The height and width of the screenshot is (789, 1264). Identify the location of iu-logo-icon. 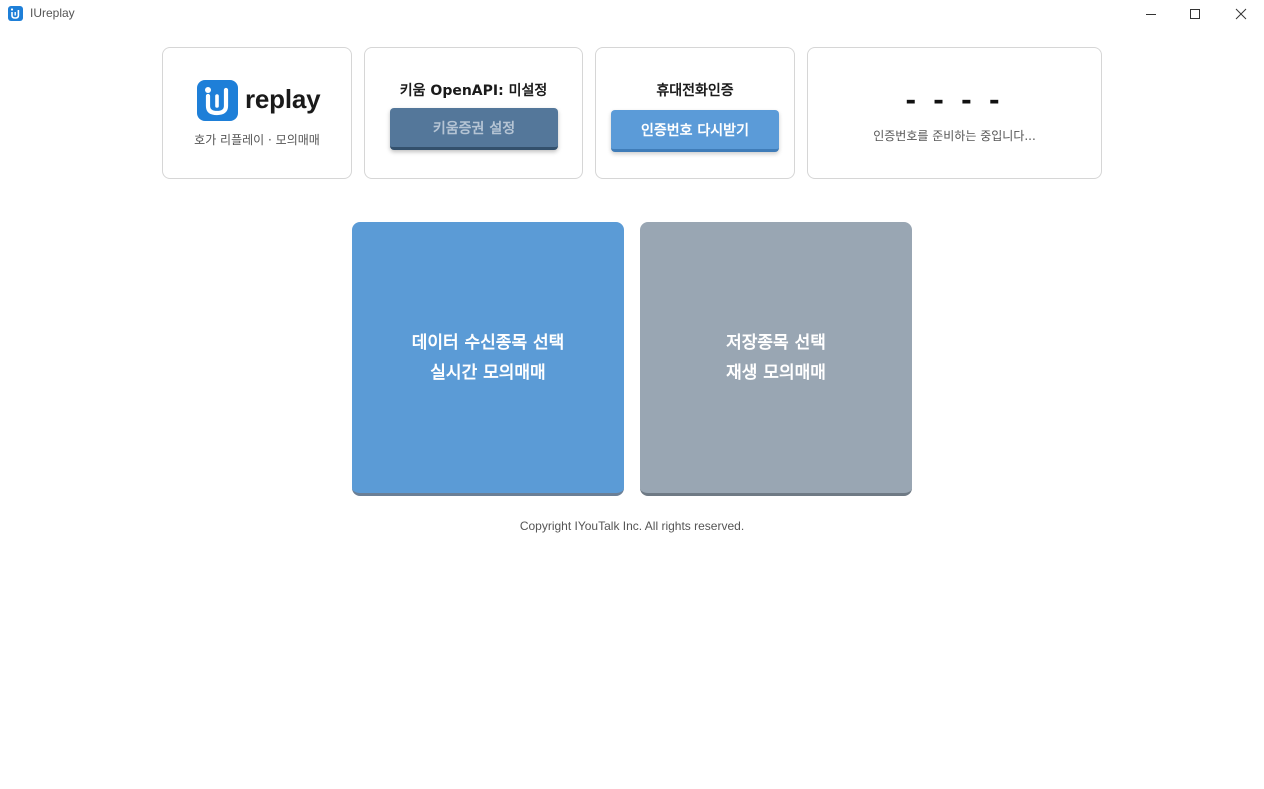
(217, 100).